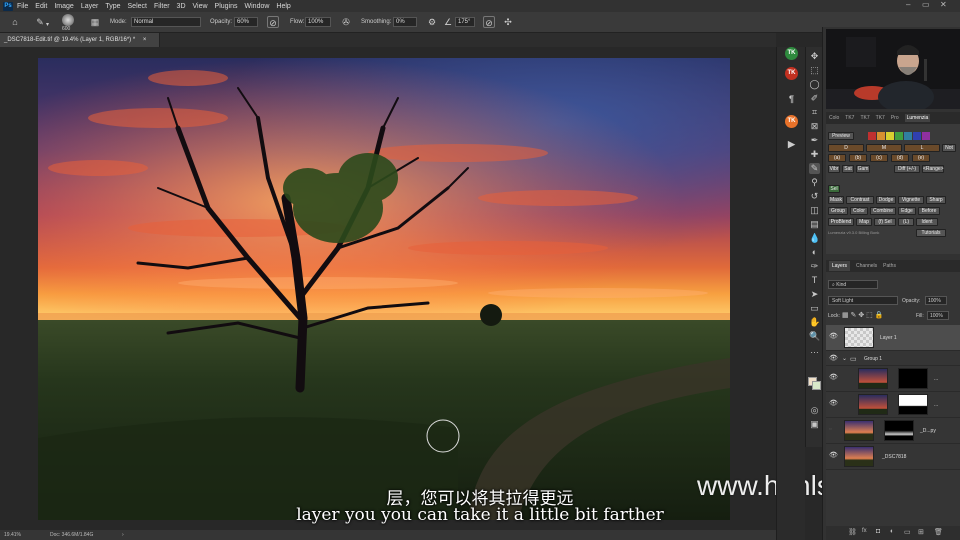 Image resolution: width=960 pixels, height=540 pixels. What do you see at coordinates (814, 266) in the screenshot?
I see `pen-tool-icon: ✑` at bounding box center [814, 266].